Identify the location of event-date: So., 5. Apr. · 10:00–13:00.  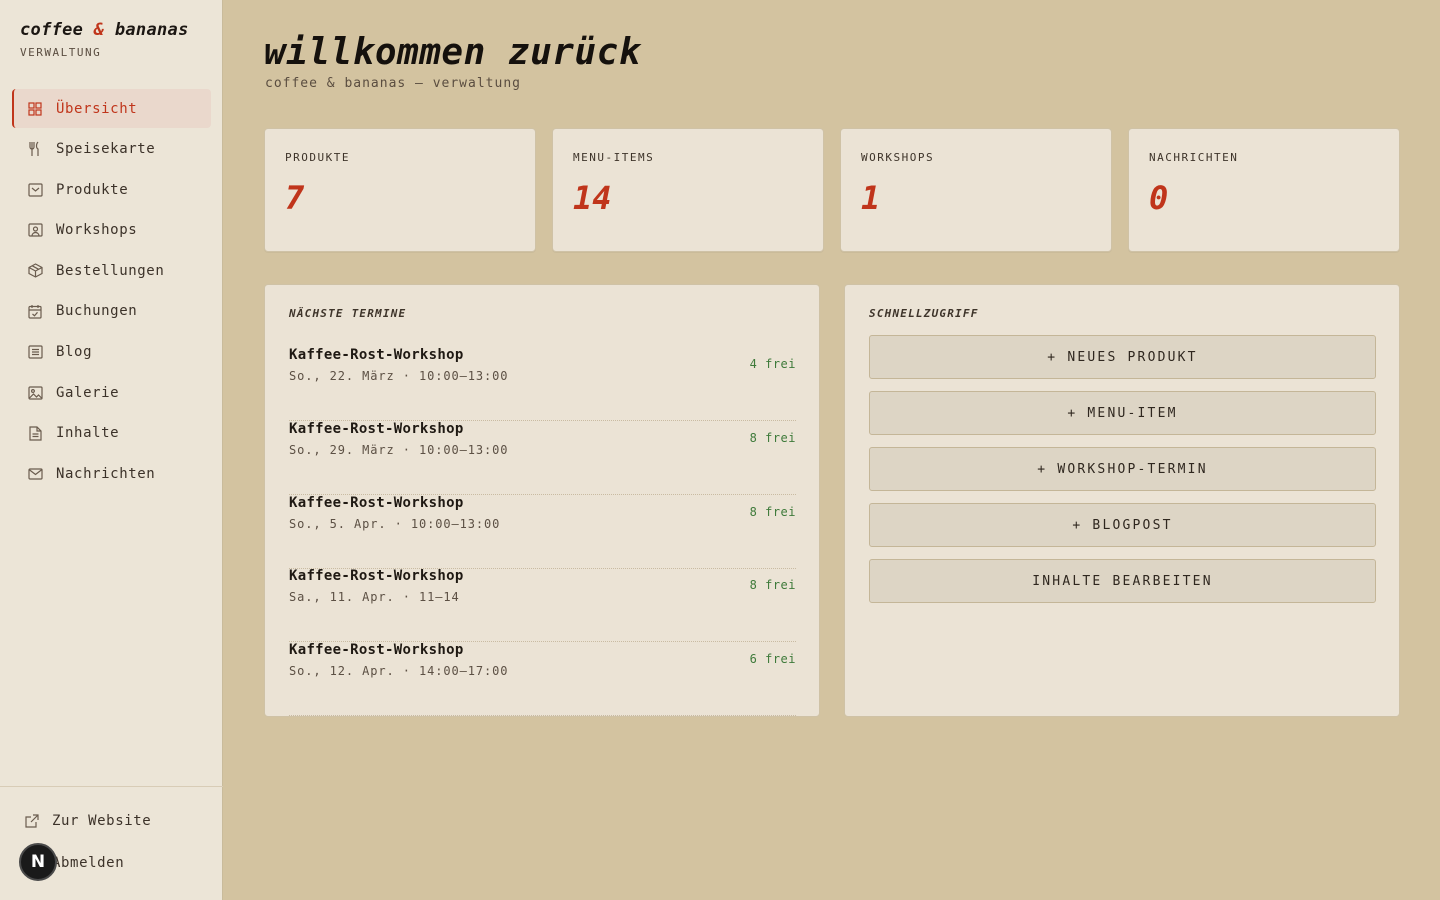
(395, 524).